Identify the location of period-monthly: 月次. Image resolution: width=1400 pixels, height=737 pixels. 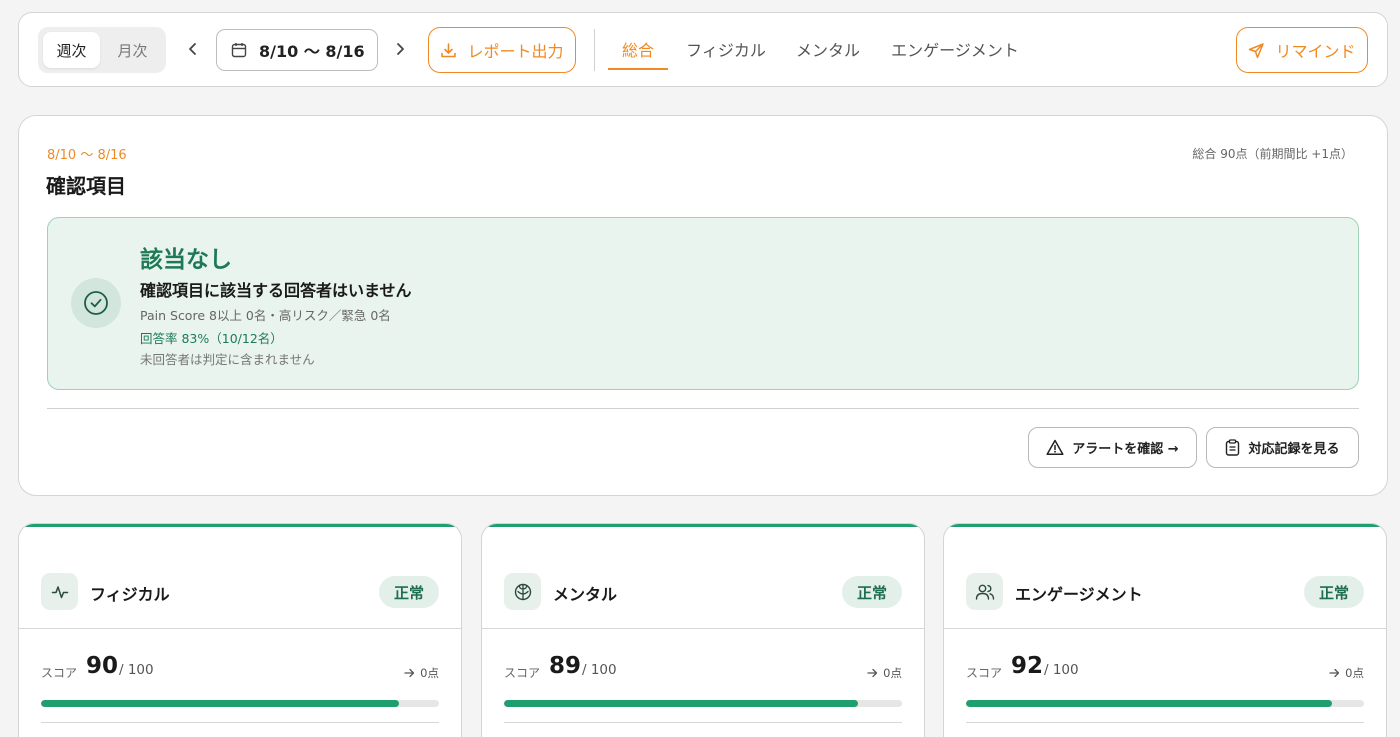
(132, 50).